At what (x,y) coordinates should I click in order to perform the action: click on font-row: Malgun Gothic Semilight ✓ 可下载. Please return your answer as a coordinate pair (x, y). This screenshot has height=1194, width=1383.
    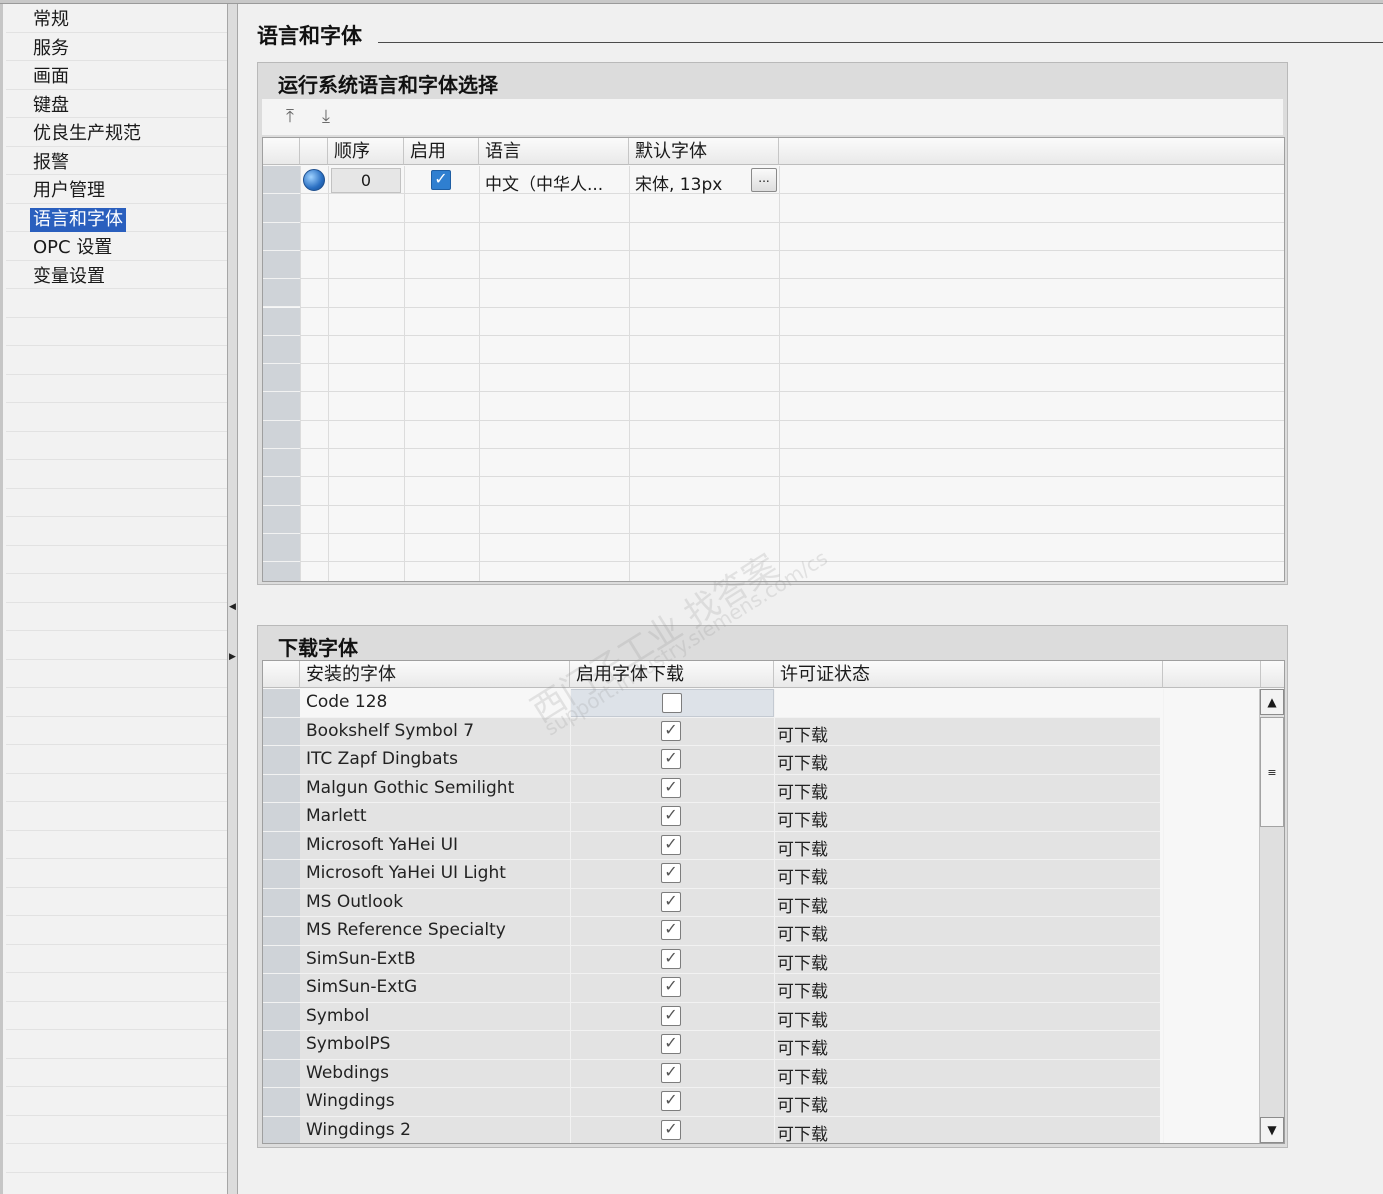
    Looking at the image, I should click on (730, 788).